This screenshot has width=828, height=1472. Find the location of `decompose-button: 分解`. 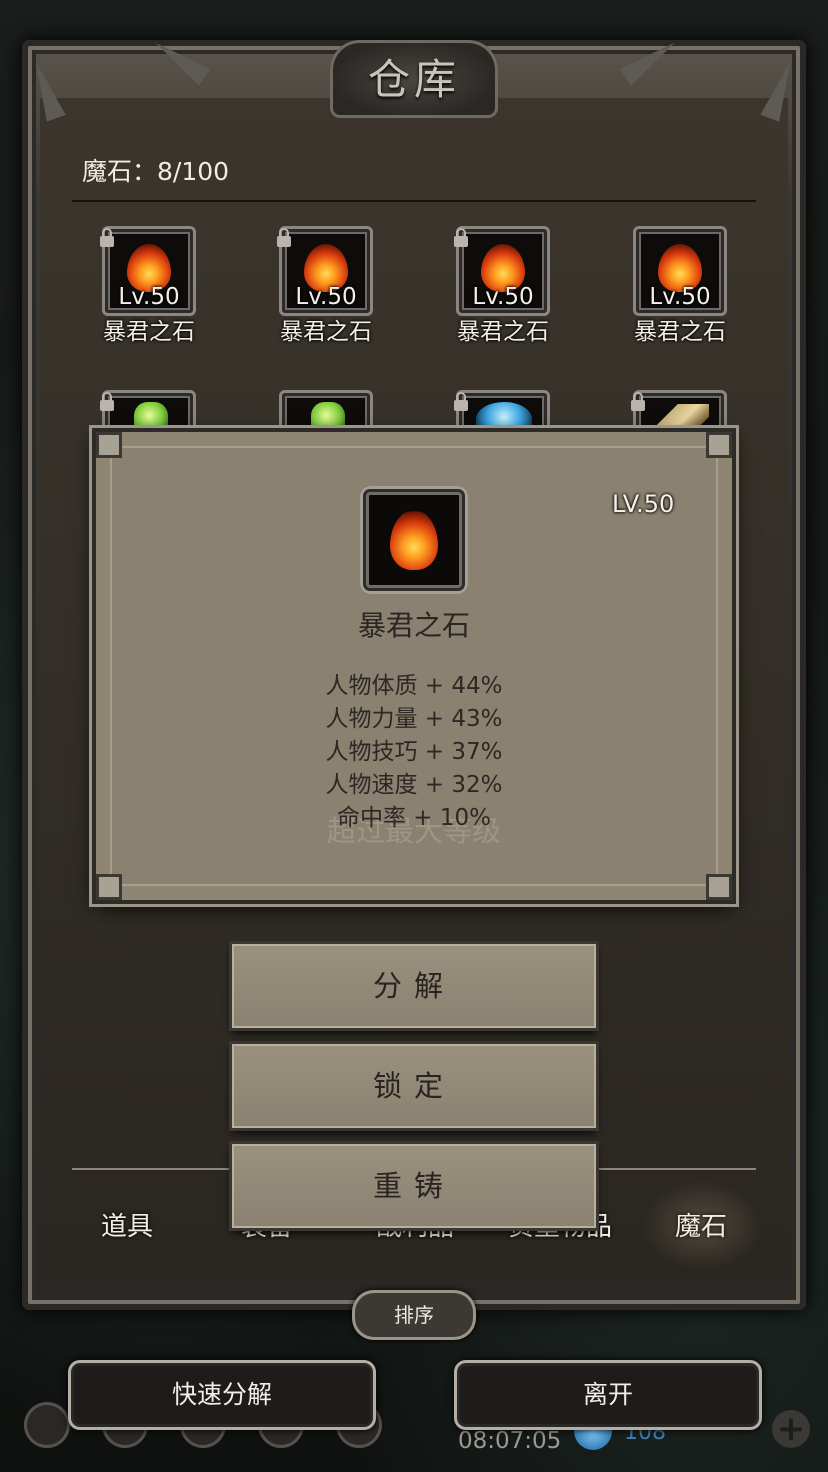

decompose-button: 分解 is located at coordinates (414, 986).